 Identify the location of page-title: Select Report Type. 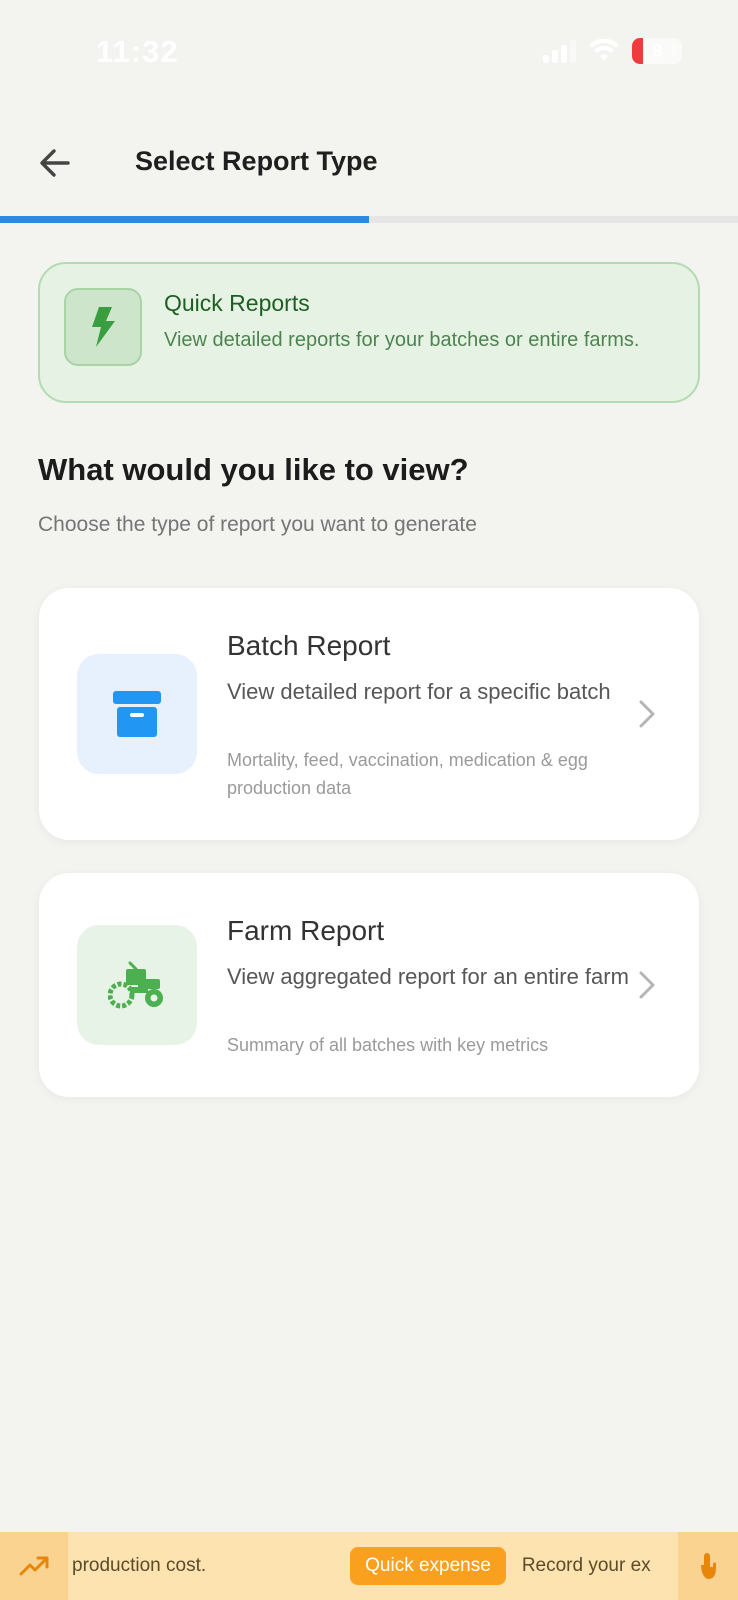
(256, 161).